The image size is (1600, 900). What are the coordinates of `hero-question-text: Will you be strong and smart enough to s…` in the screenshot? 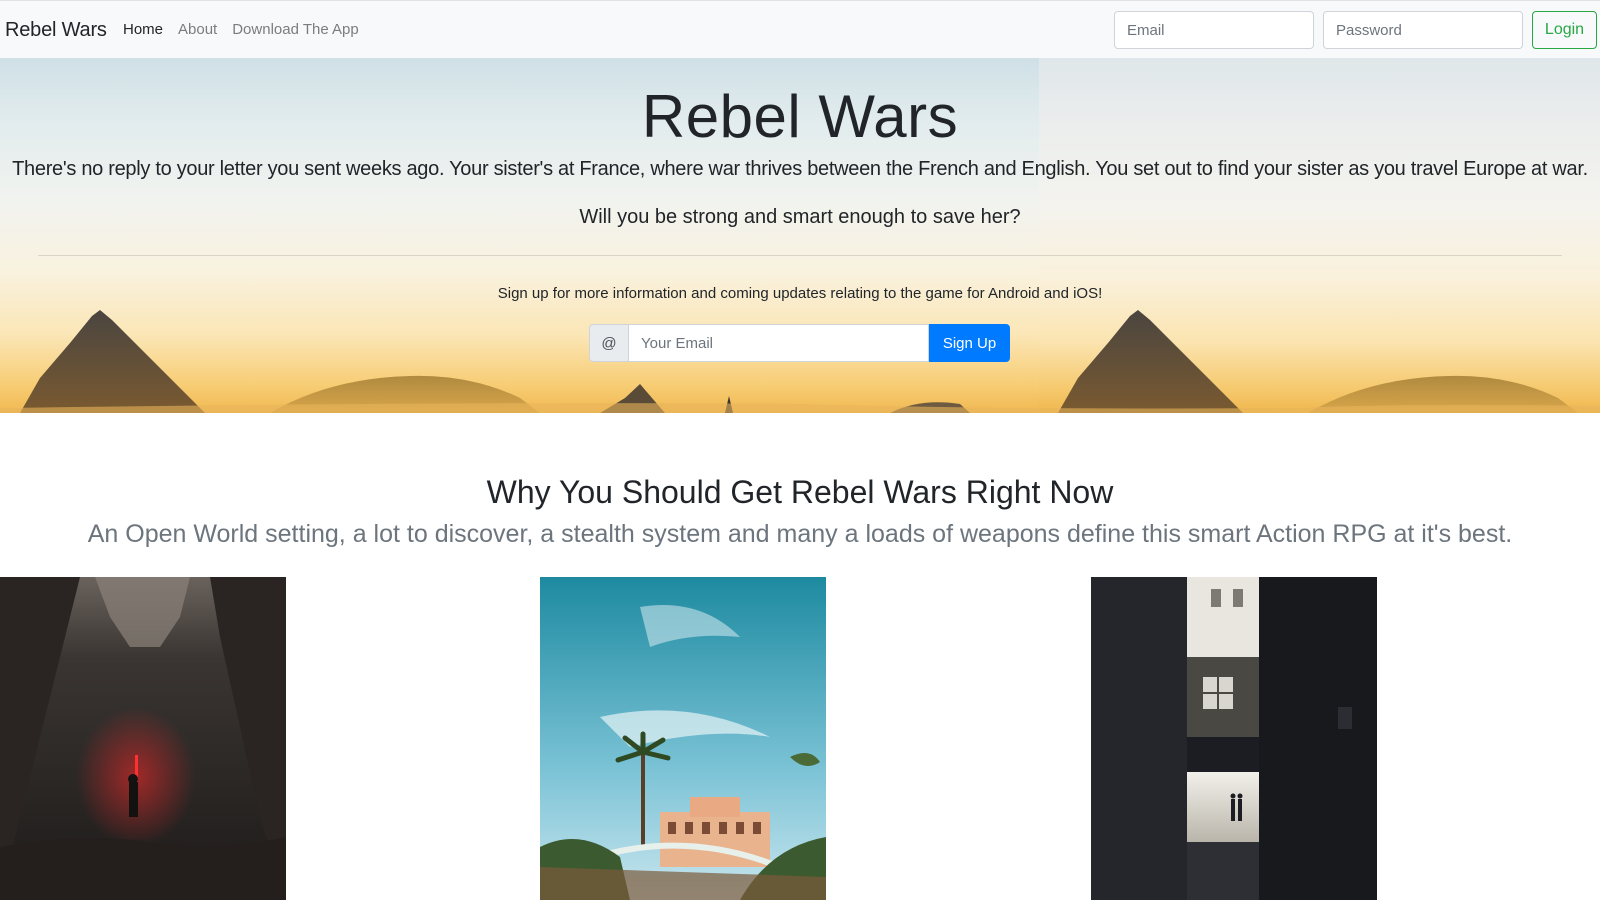 It's located at (800, 217).